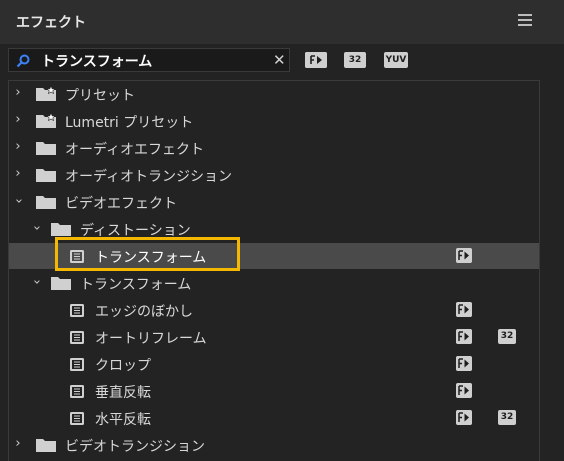 Image resolution: width=564 pixels, height=461 pixels. What do you see at coordinates (274, 256) in the screenshot?
I see `tree-item-transform-effect: トランスフォーム` at bounding box center [274, 256].